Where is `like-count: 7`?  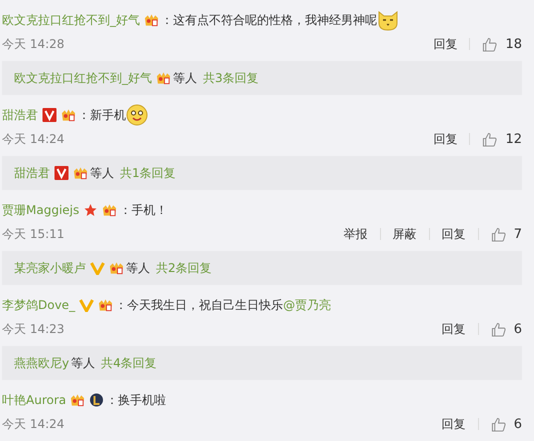 like-count: 7 is located at coordinates (518, 234).